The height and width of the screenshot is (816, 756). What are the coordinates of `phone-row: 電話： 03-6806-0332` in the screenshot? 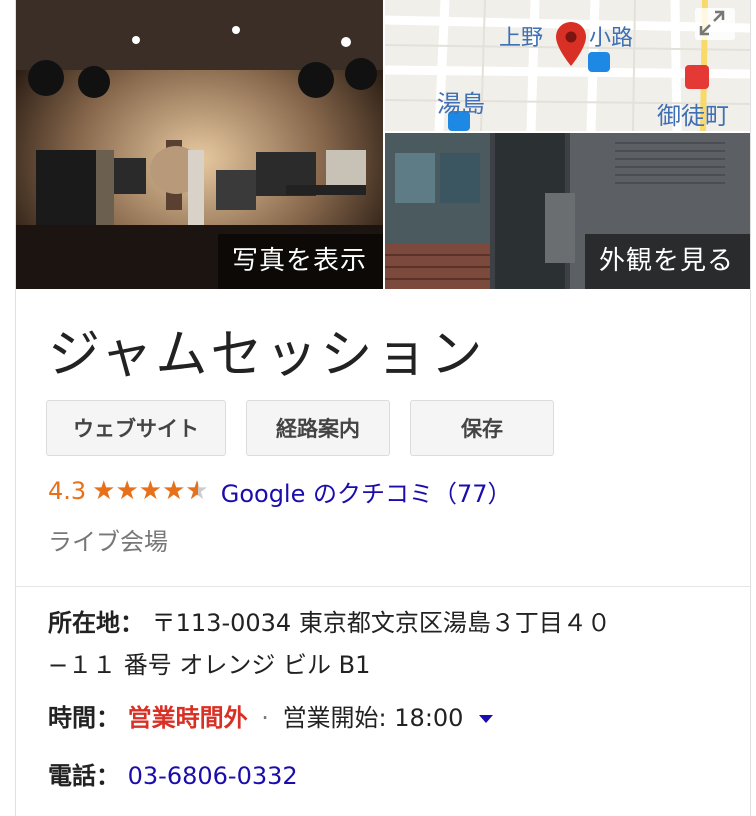 It's located at (173, 776).